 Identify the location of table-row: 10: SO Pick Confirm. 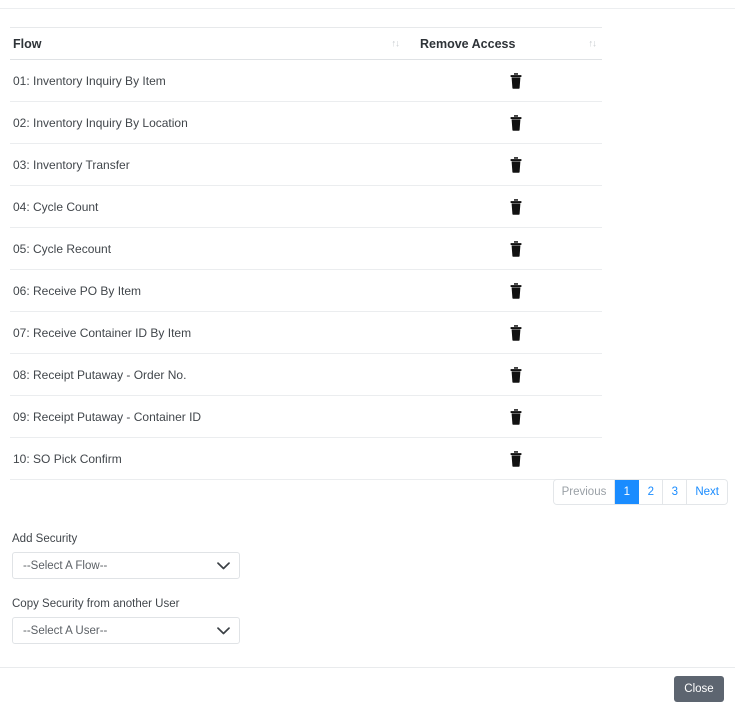
(306, 458).